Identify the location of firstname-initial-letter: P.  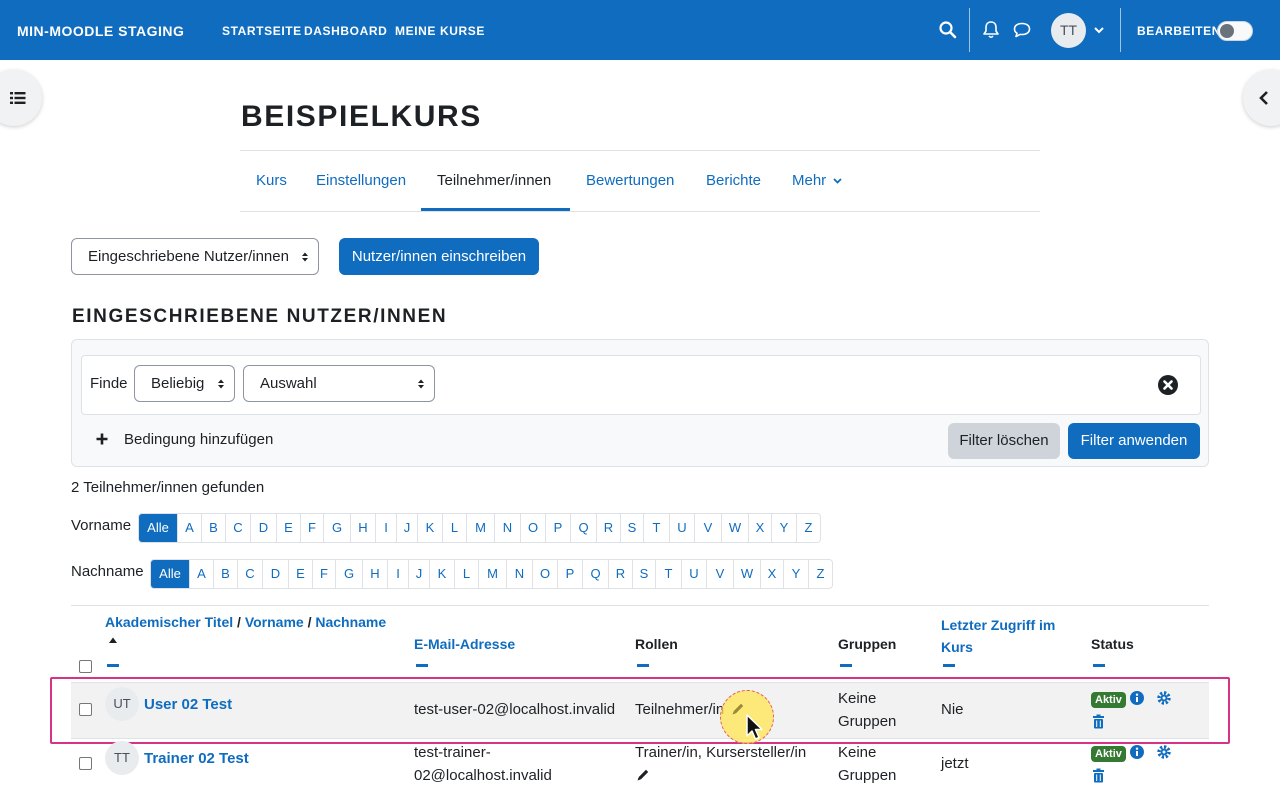
(557, 528).